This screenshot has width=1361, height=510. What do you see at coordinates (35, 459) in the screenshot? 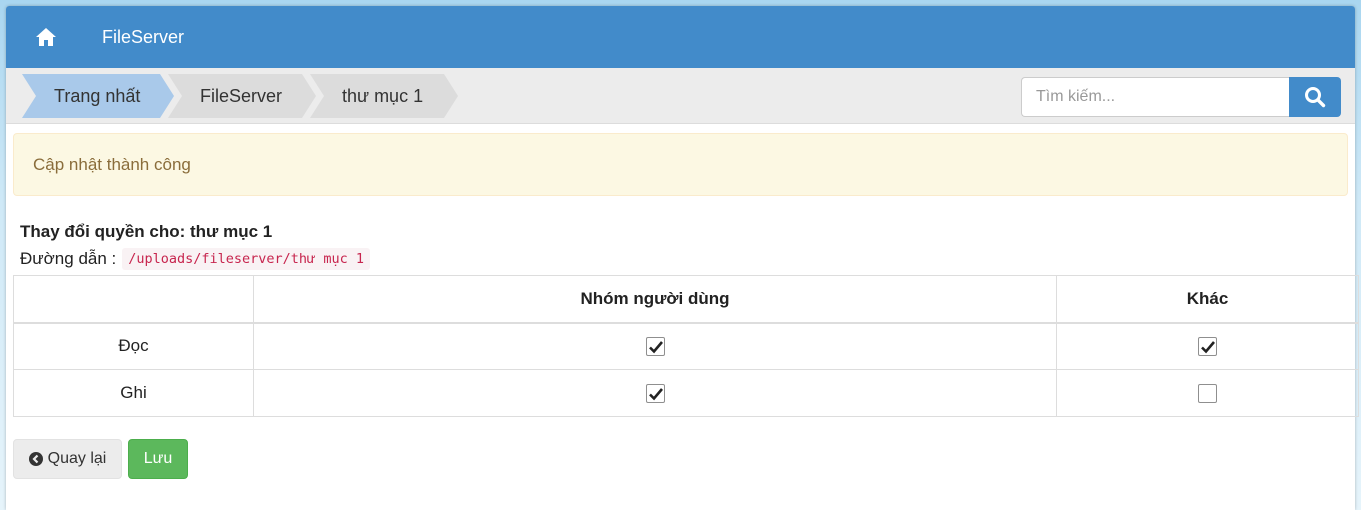
I see `chevron-left-circle-icon` at bounding box center [35, 459].